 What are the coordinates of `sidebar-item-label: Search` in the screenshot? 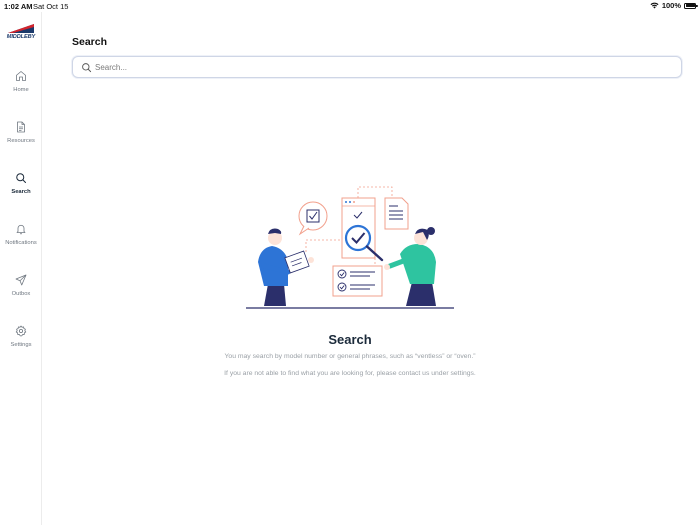 It's located at (21, 192).